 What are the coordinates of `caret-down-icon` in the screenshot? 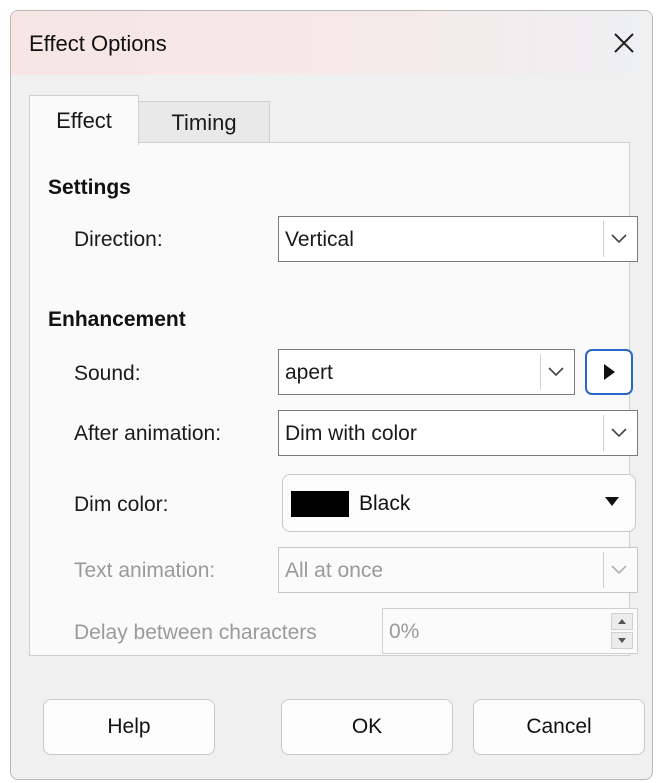 It's located at (612, 501).